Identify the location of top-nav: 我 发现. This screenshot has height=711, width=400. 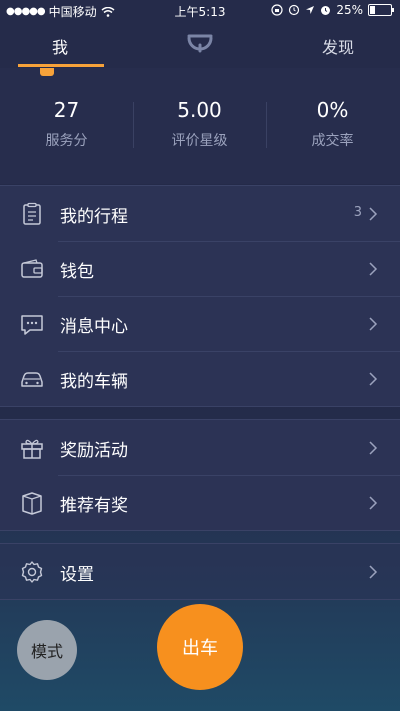
(200, 45).